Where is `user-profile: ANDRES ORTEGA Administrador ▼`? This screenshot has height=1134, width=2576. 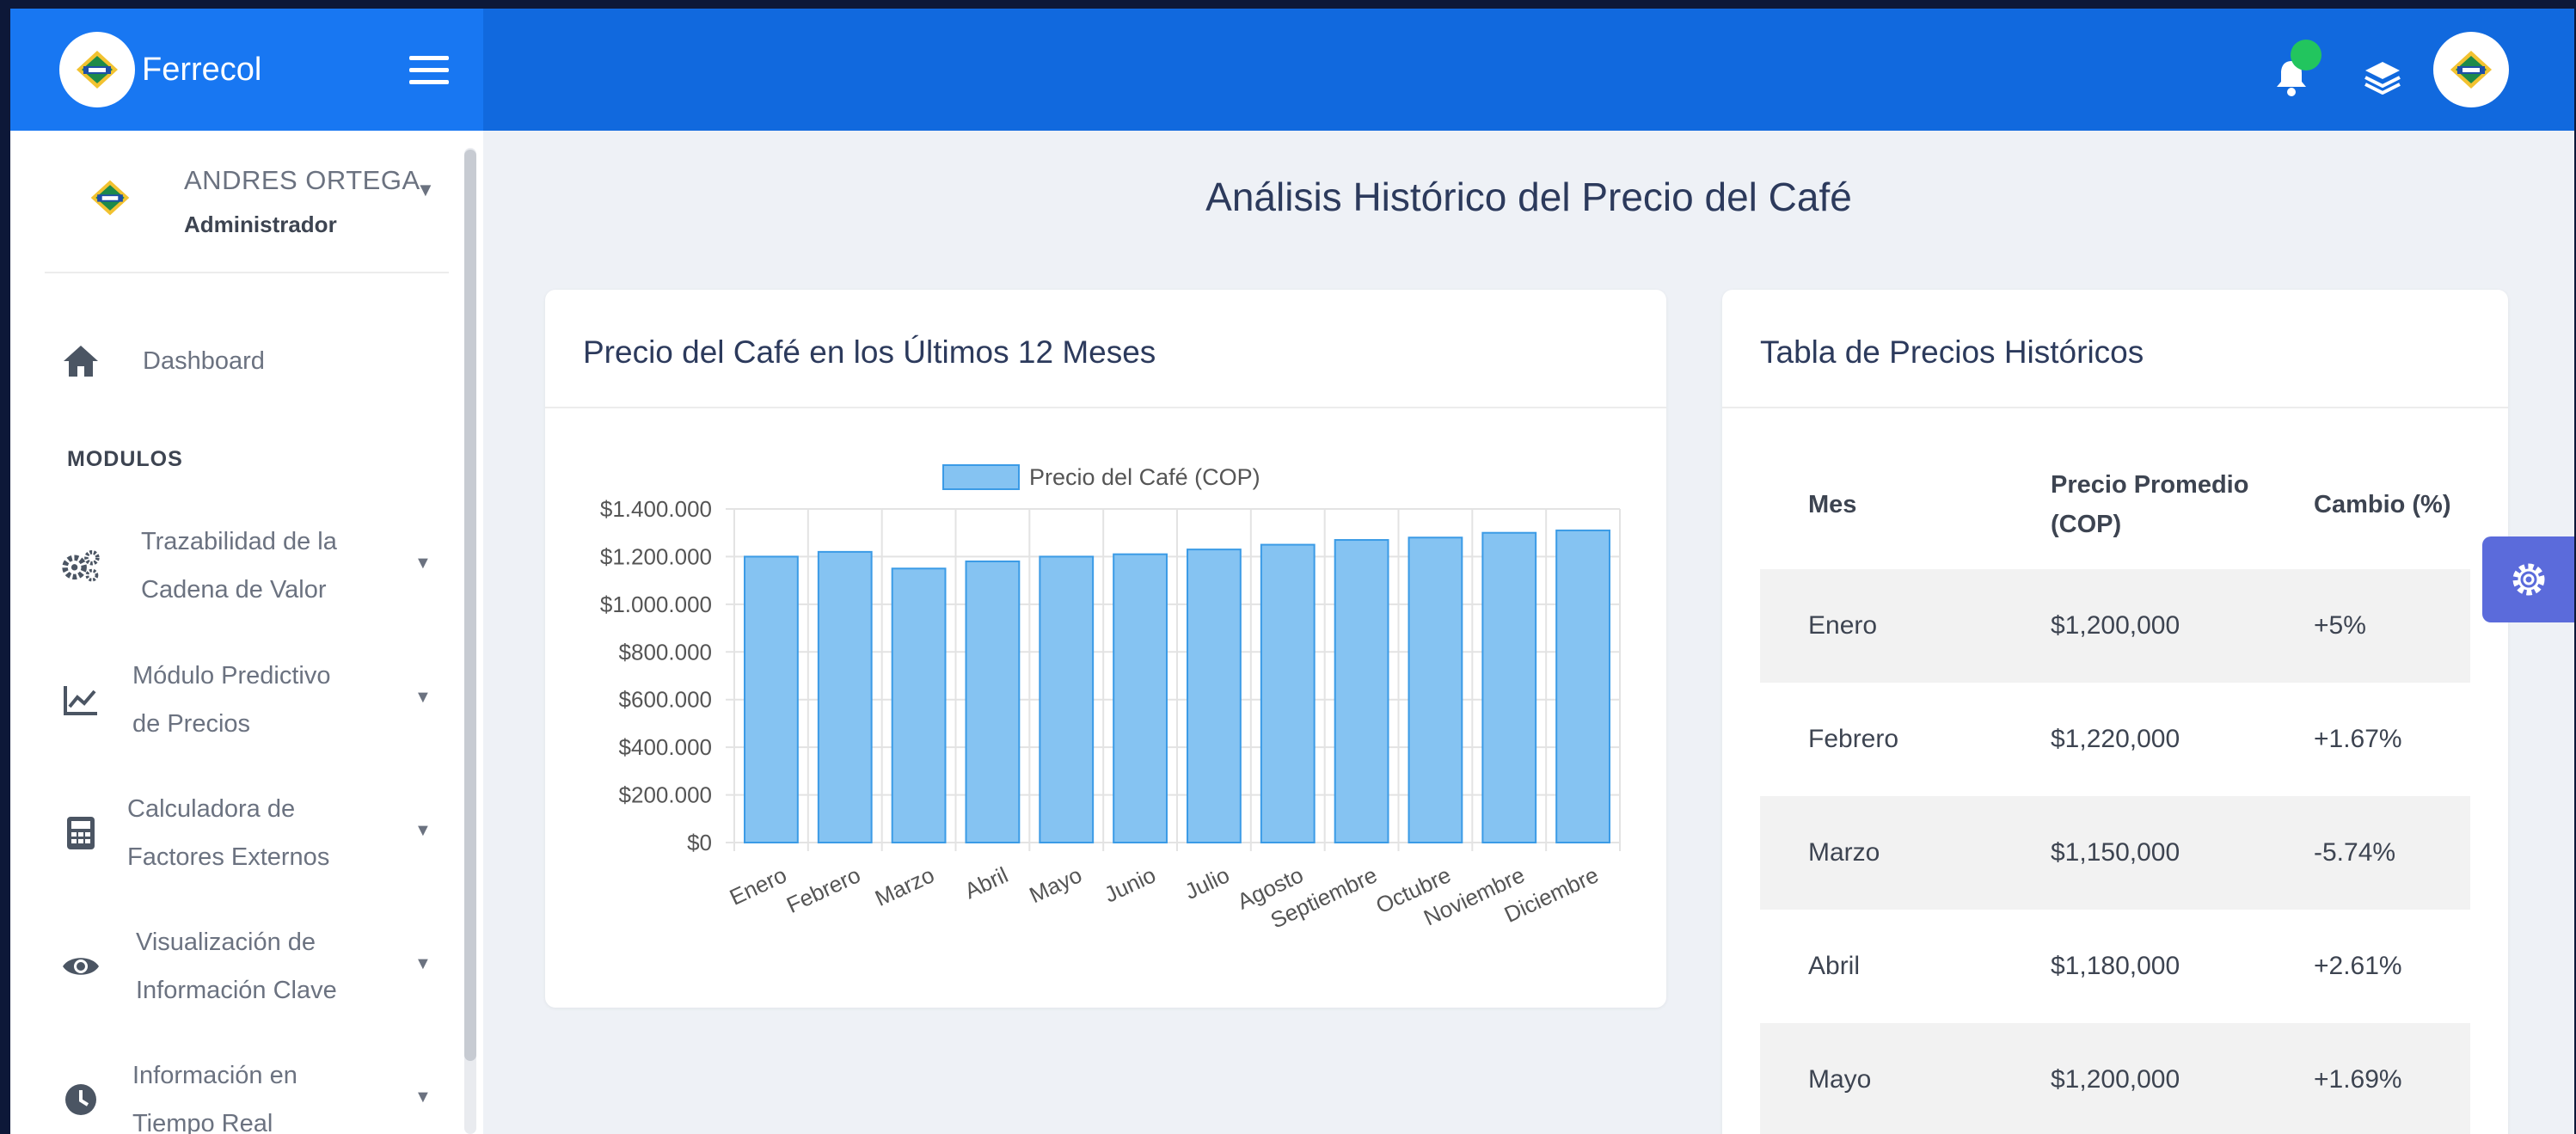 user-profile: ANDRES ORTEGA Administrador ▼ is located at coordinates (247, 202).